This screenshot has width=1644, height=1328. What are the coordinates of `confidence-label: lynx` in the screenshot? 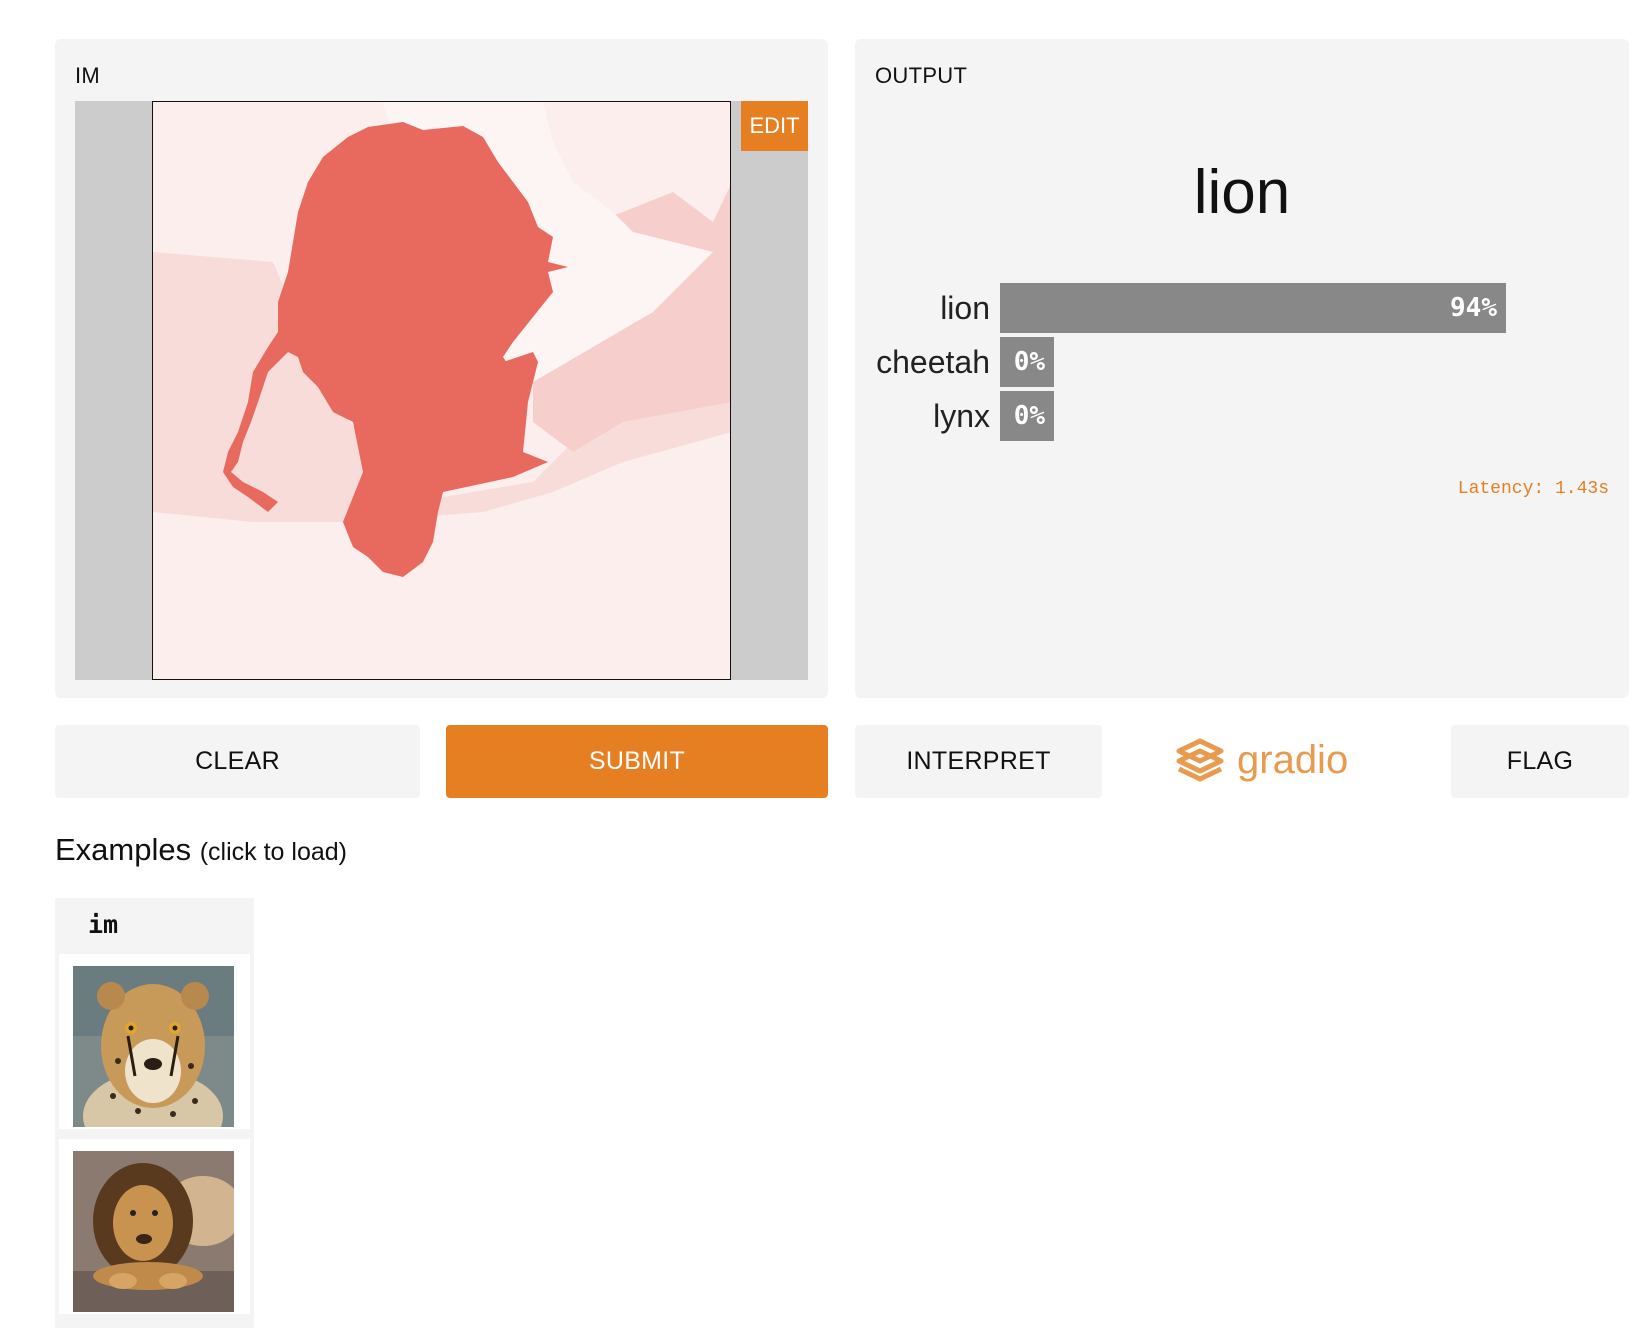 It's located at (961, 415).